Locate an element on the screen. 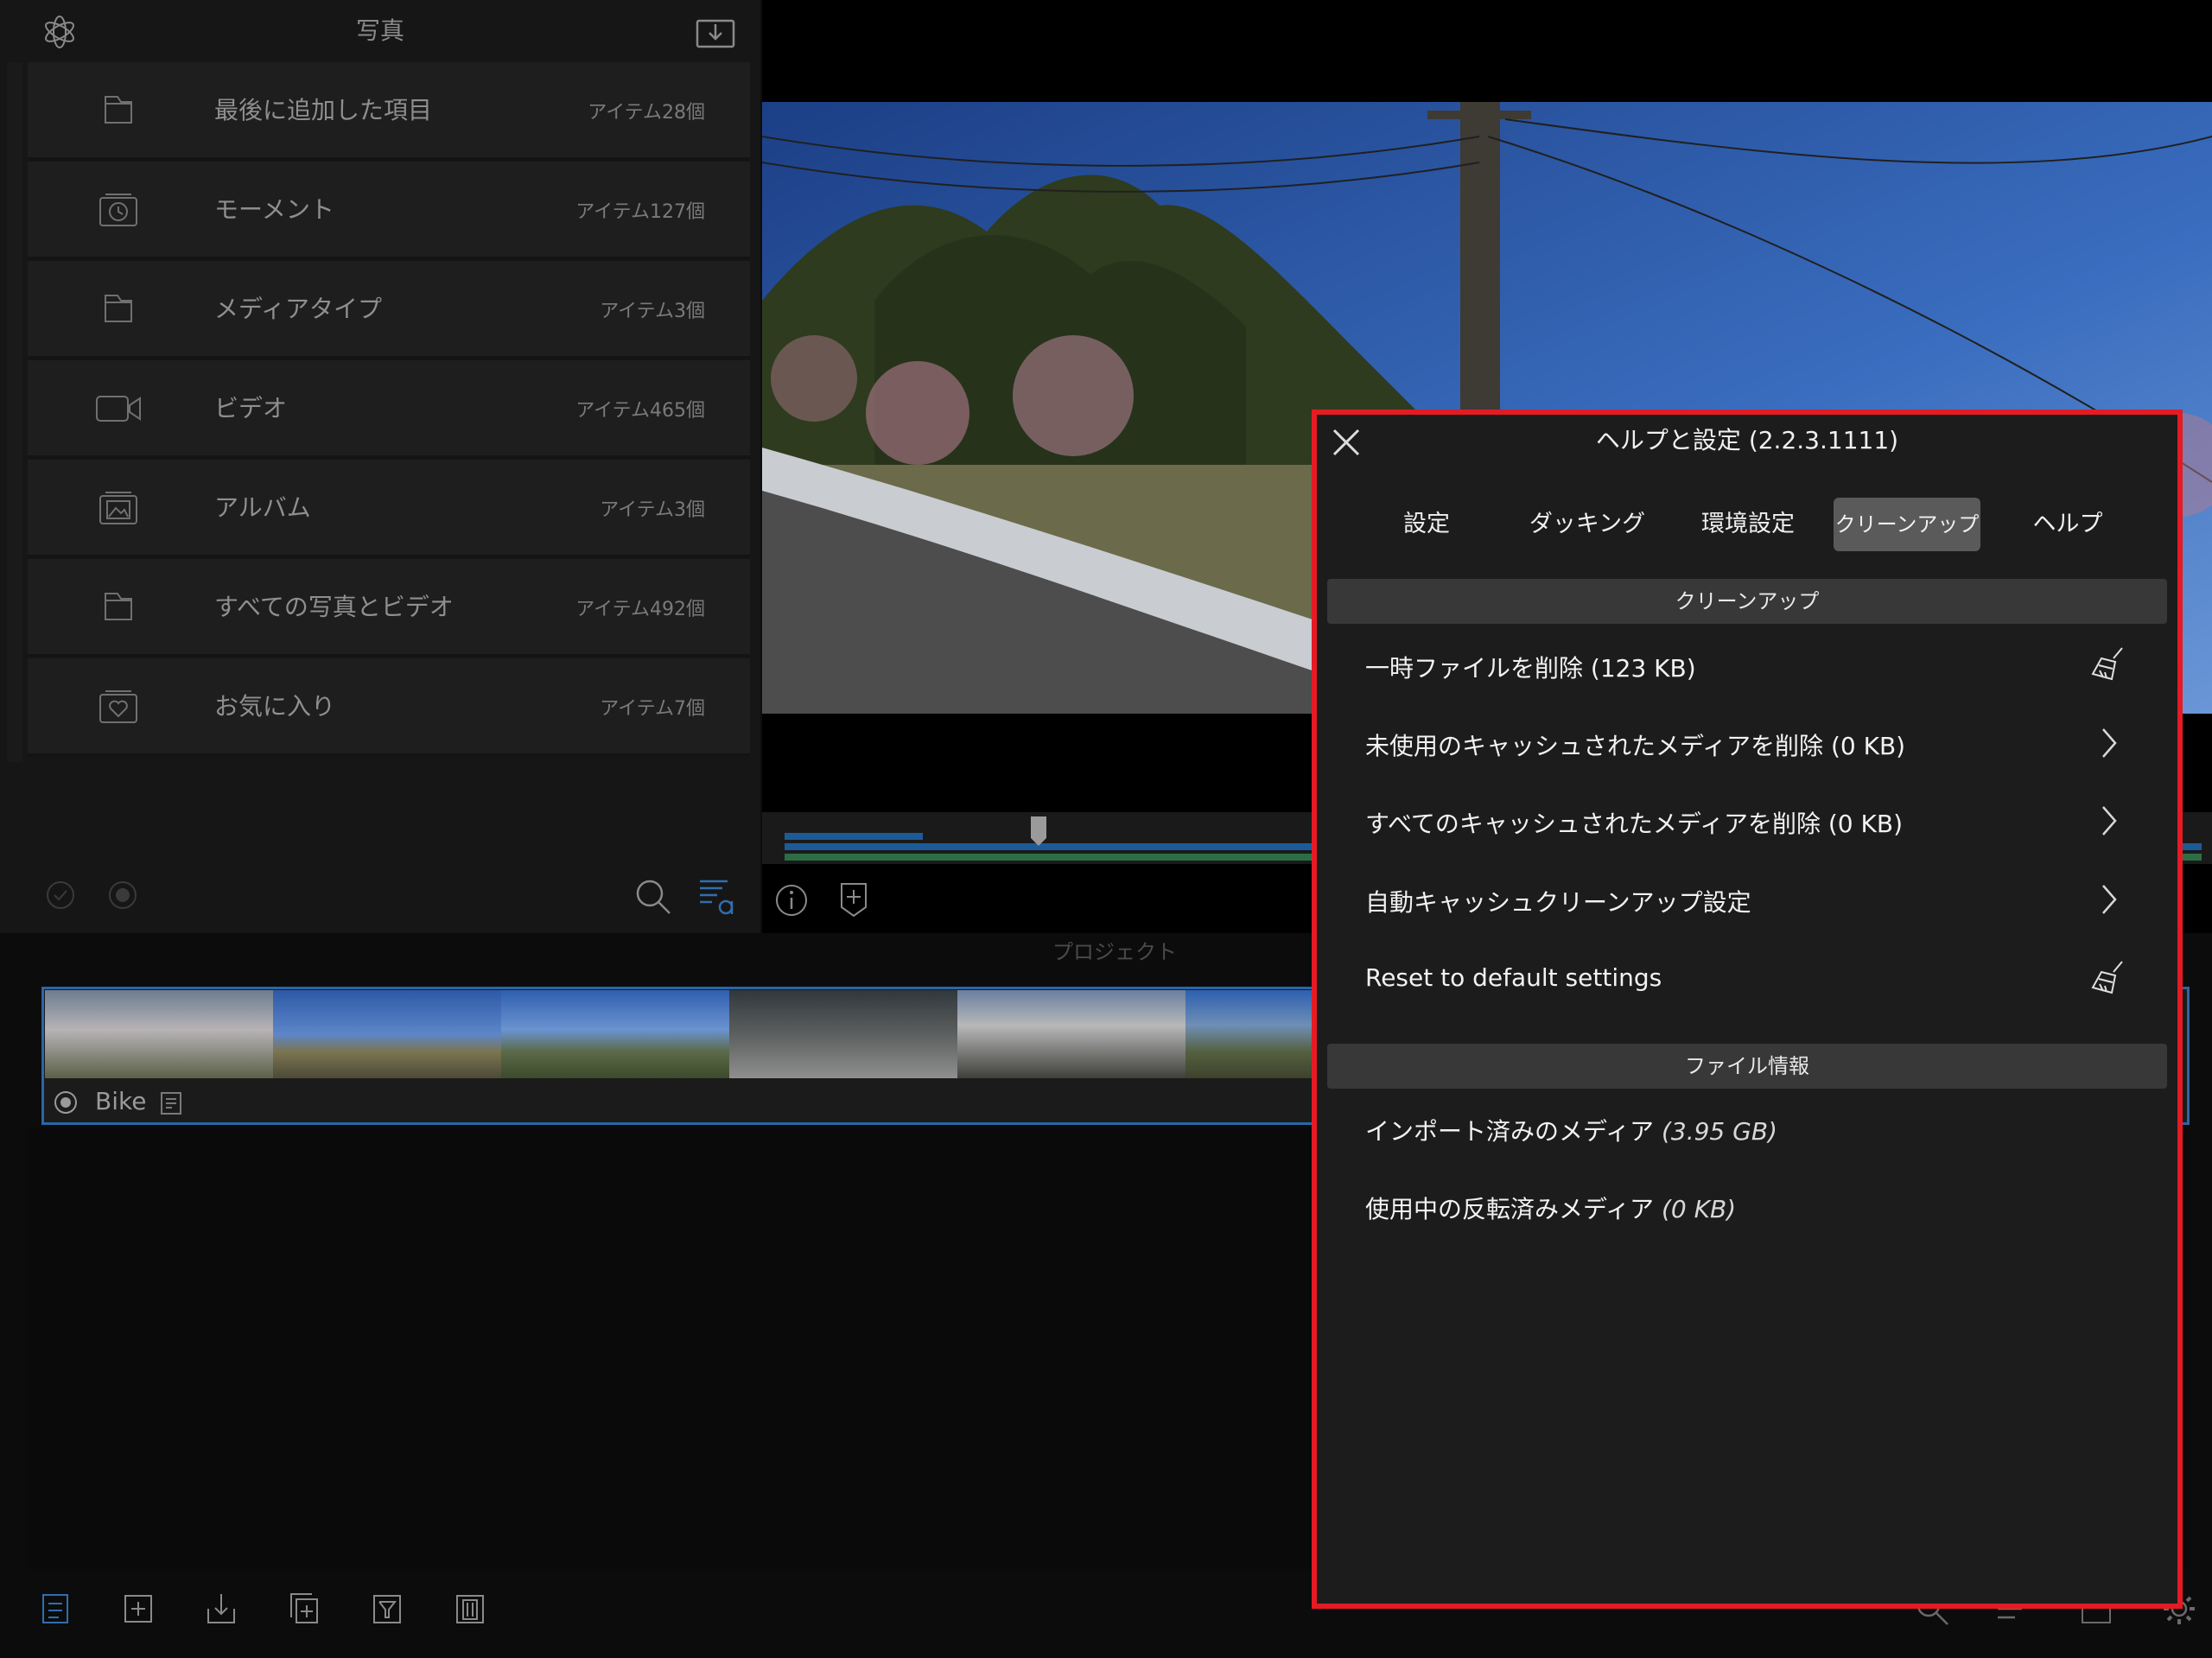 The image size is (2212, 1658). library-item-label: アルバム is located at coordinates (262, 507).